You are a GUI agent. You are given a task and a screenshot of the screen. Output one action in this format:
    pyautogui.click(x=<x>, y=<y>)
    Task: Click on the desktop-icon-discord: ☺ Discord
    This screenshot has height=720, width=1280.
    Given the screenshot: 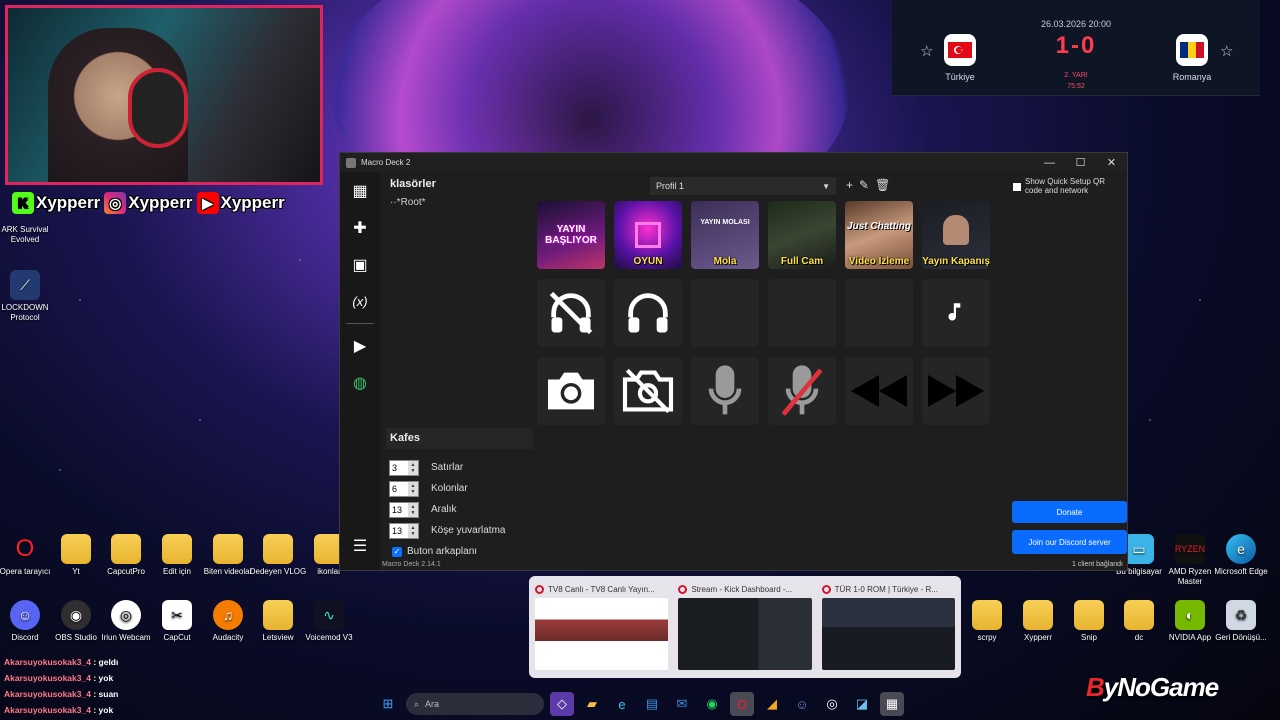 What is the action you would take?
    pyautogui.click(x=27, y=621)
    